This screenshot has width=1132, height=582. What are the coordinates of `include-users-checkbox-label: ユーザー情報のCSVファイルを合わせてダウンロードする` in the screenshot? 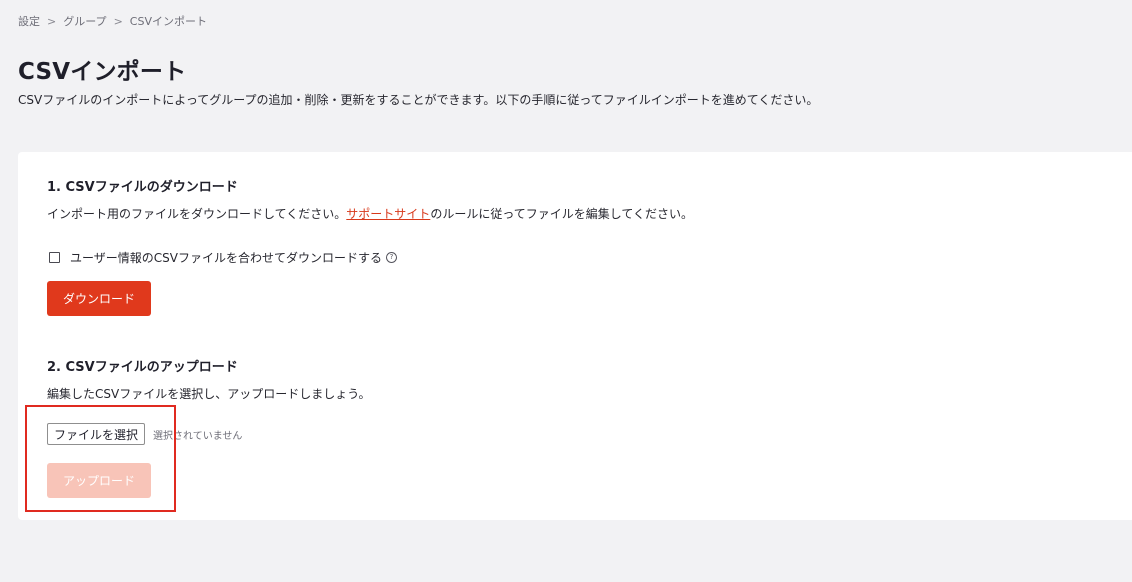 It's located at (226, 258).